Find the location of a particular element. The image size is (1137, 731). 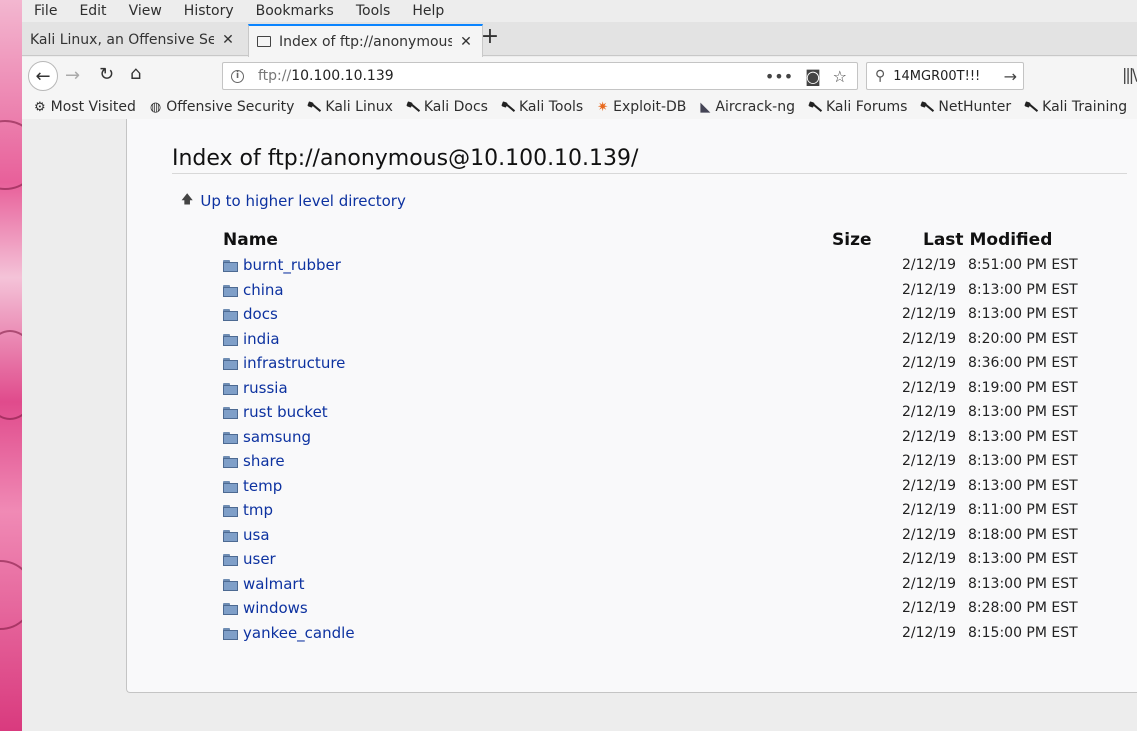

bookmark-label: Kali Linux is located at coordinates (359, 107).